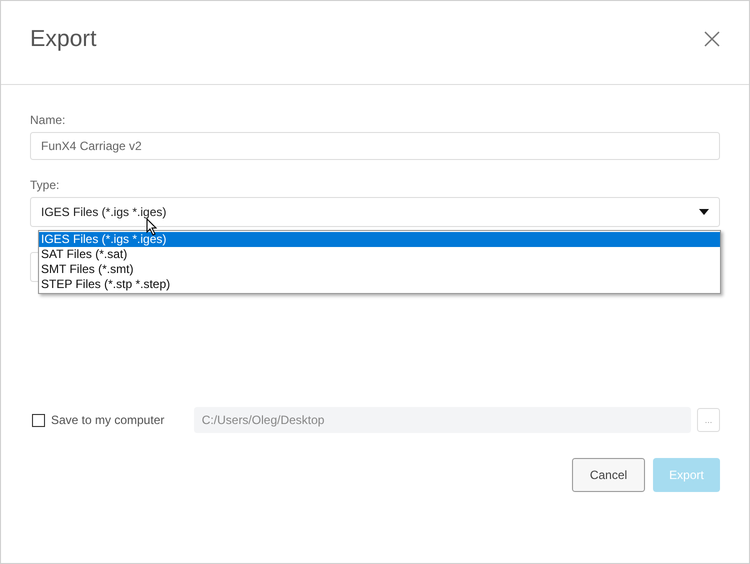 This screenshot has height=564, width=750. Describe the element at coordinates (45, 185) in the screenshot. I see `type-label: Type:` at that location.